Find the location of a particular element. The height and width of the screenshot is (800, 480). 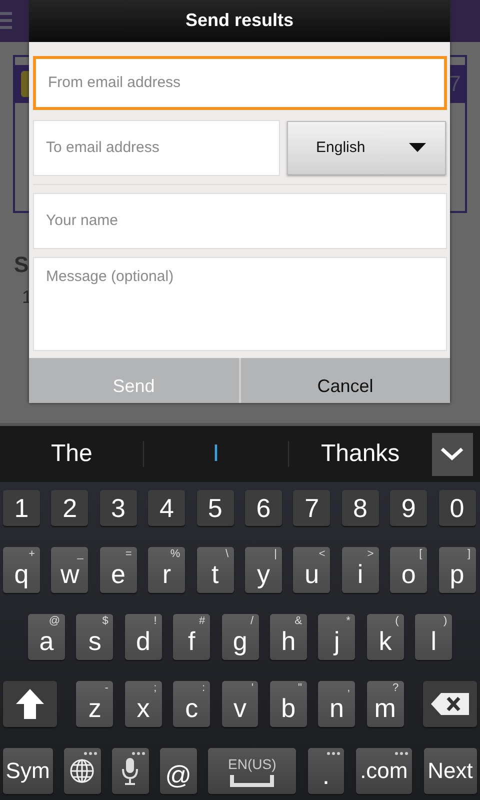

dialog-button: Cancel is located at coordinates (345, 380).